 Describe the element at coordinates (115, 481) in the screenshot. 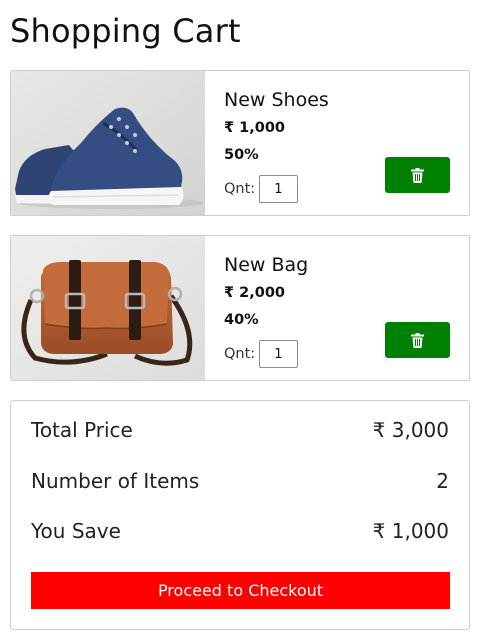

I see `item-count-label: Number of Items` at that location.